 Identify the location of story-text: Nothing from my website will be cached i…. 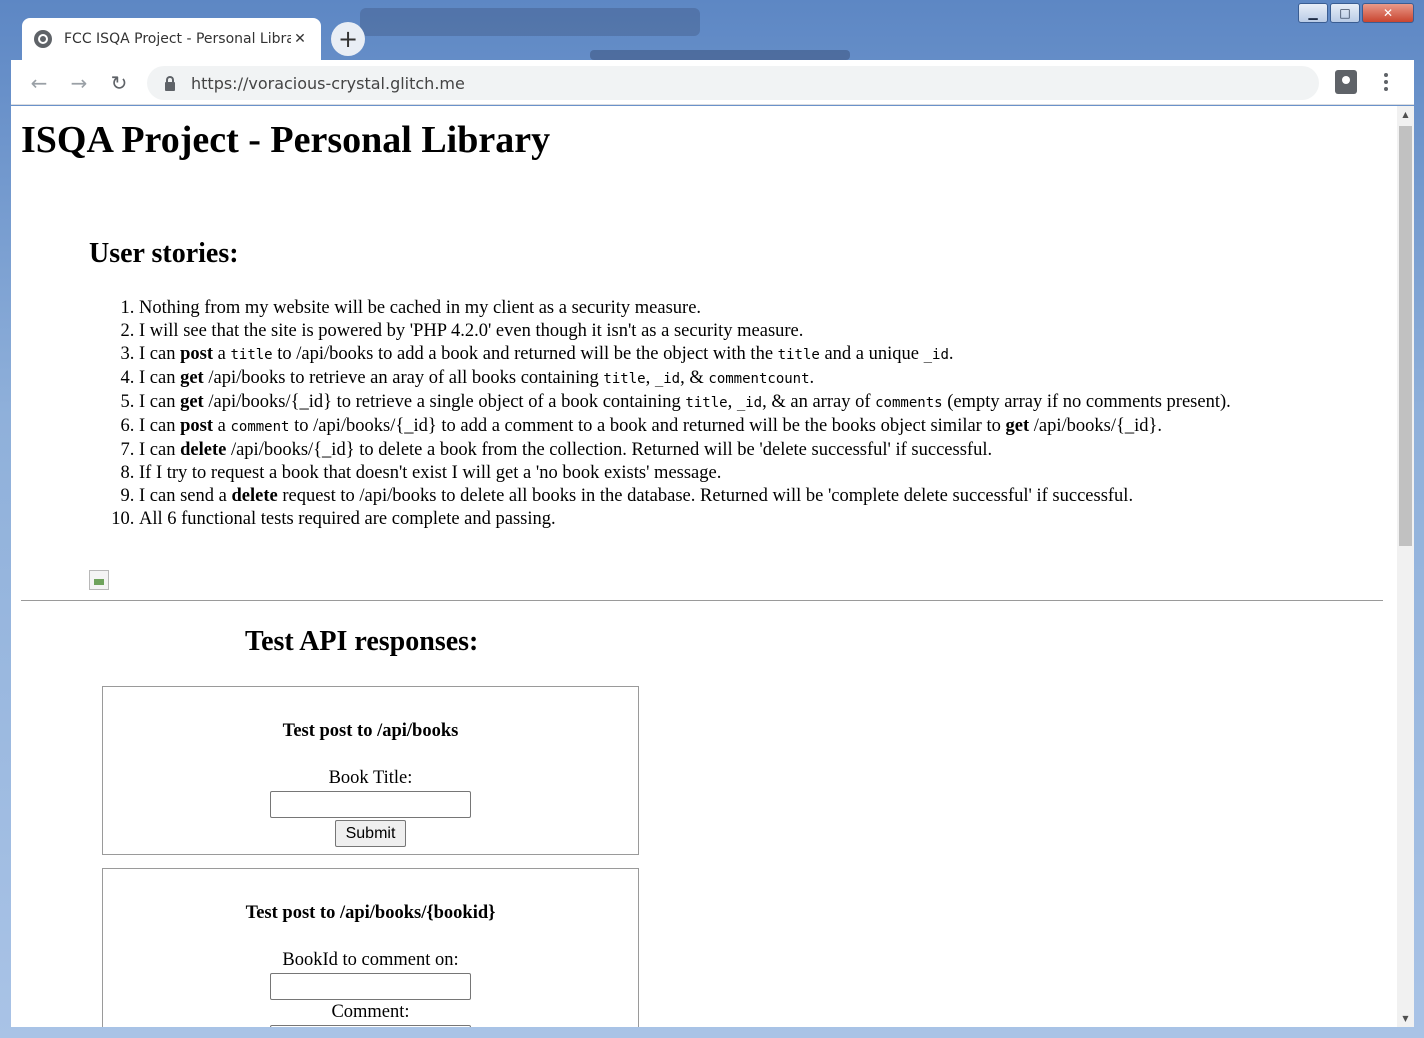
(420, 308).